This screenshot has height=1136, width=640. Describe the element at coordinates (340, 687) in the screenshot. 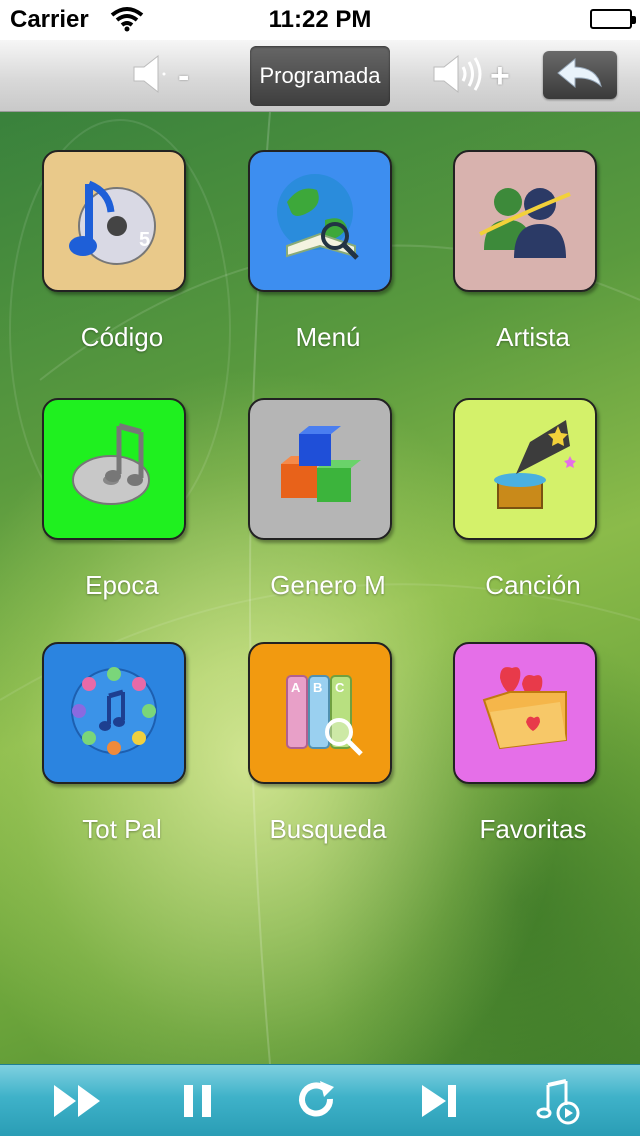

I see `svg-text: C` at that location.